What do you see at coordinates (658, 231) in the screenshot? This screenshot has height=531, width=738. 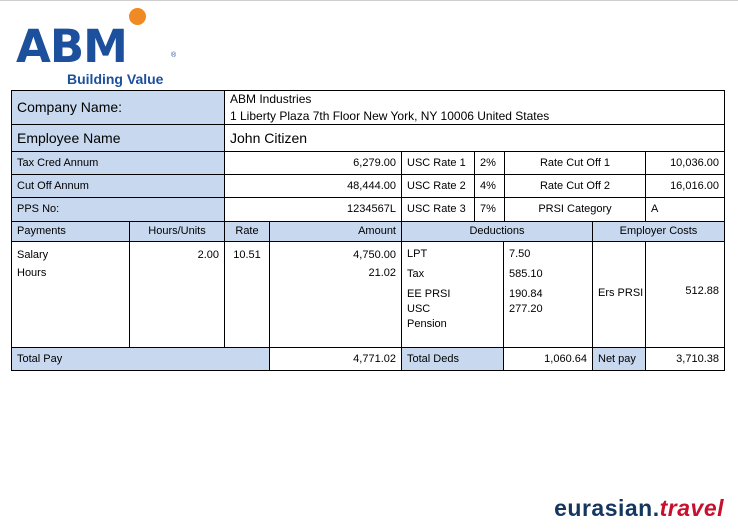 I see `header-employer-costs: Employer Costs` at bounding box center [658, 231].